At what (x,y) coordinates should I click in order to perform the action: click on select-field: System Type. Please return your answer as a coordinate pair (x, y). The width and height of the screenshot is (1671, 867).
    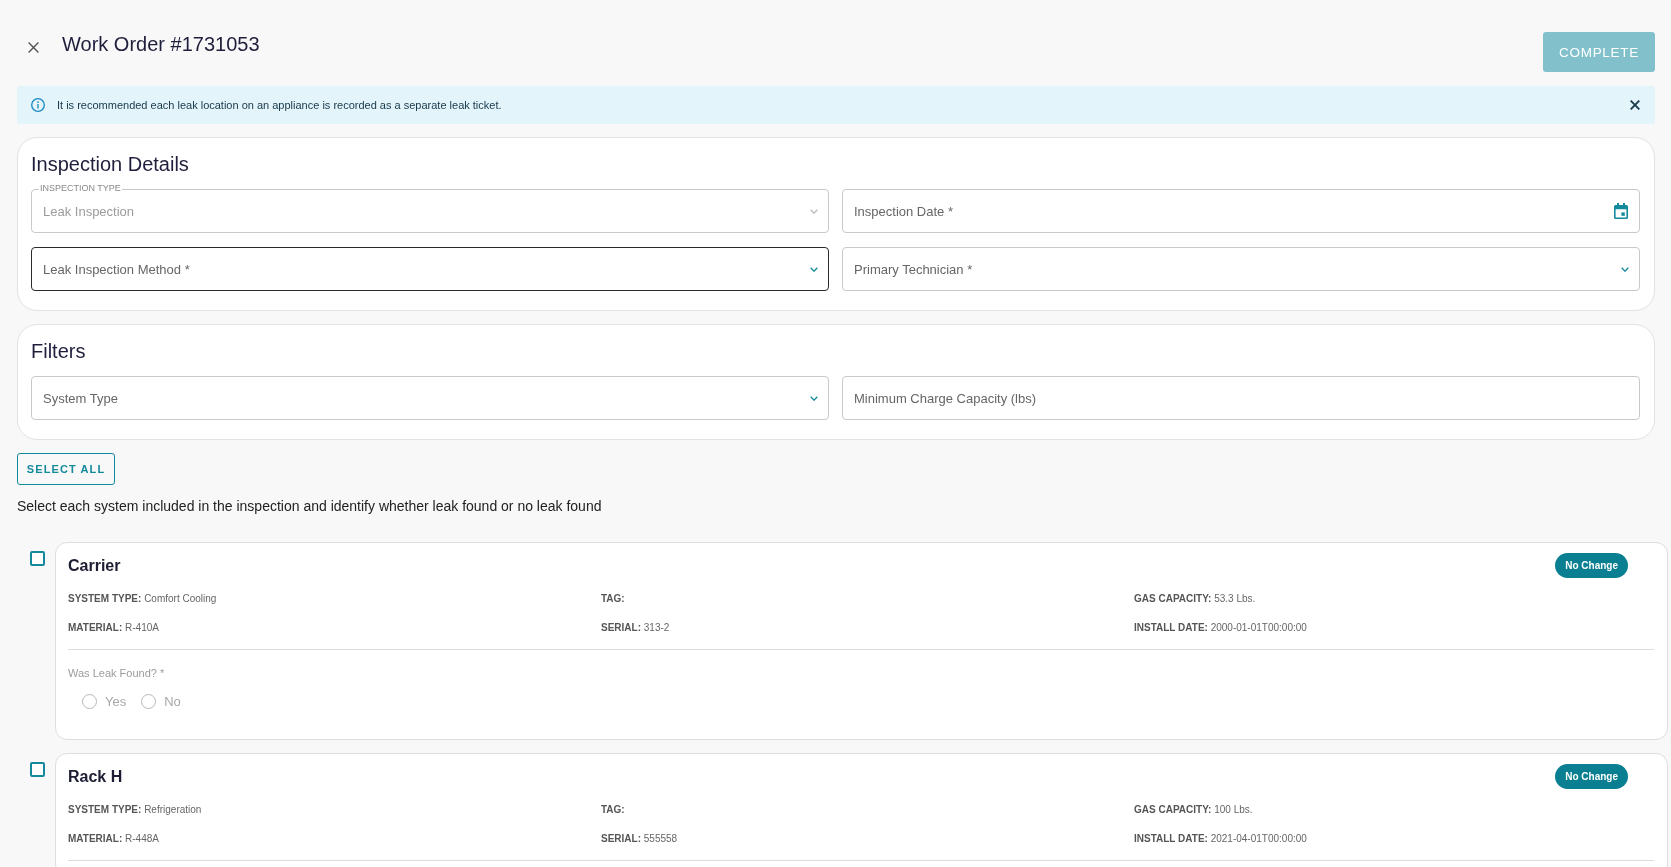
    Looking at the image, I should click on (430, 398).